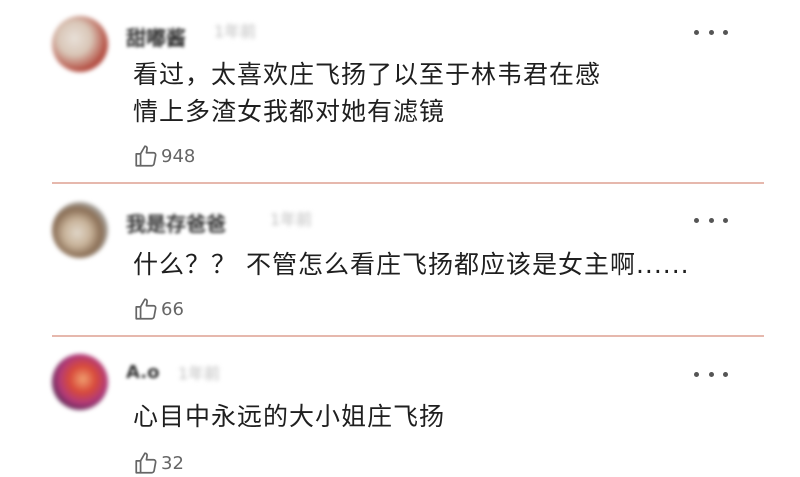 This screenshot has height=477, width=800. I want to click on username: A.o, so click(142, 372).